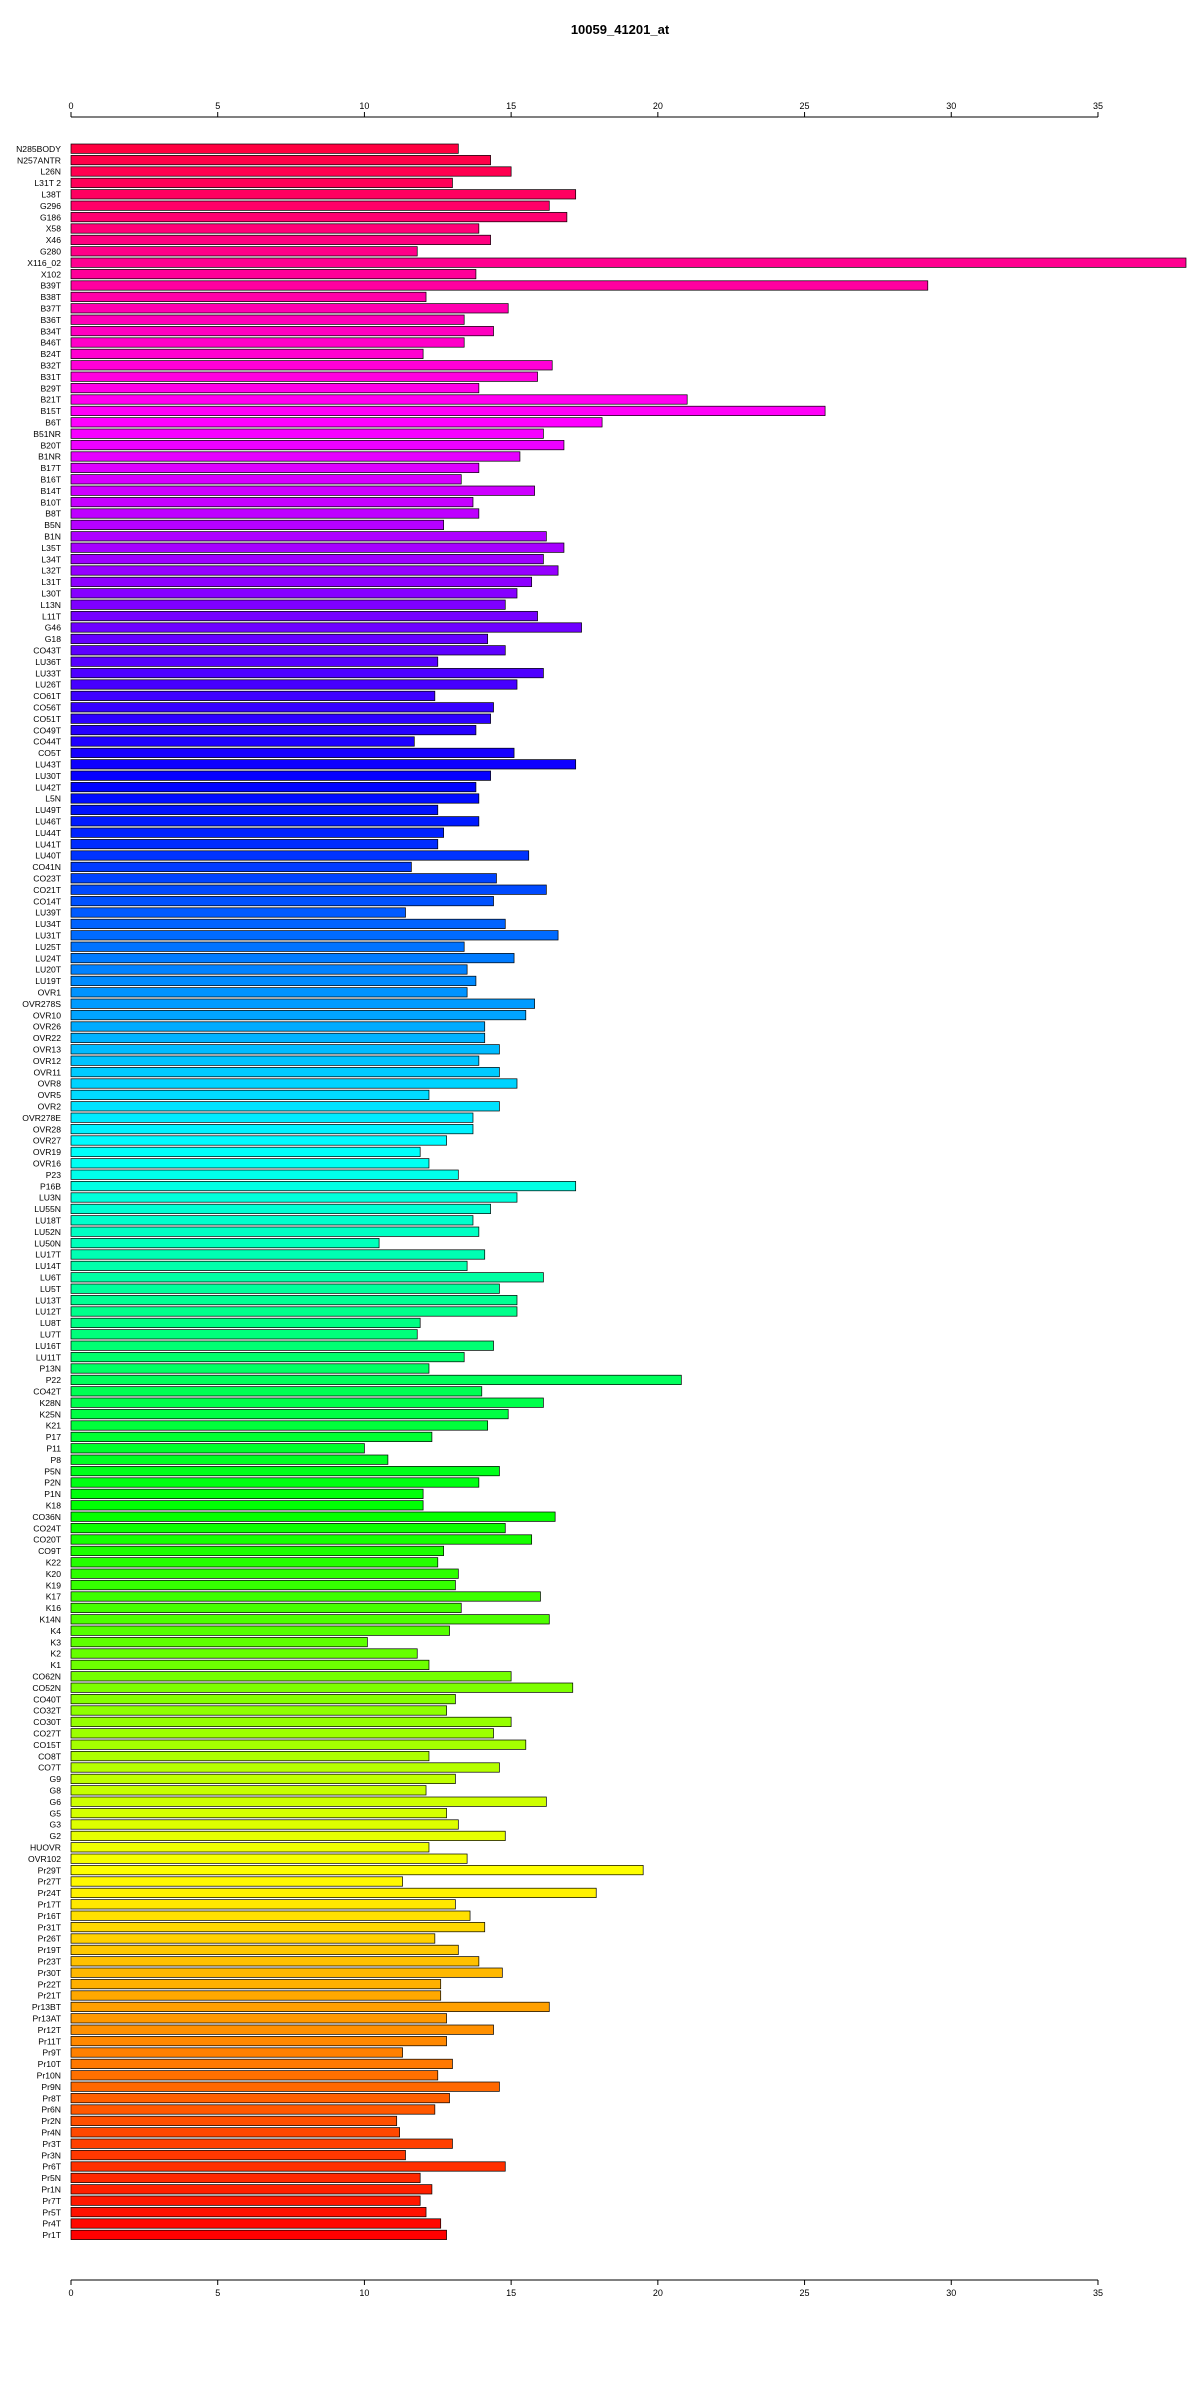  What do you see at coordinates (217, 2293) in the screenshot?
I see `bottom-axis-tick-label: 5` at bounding box center [217, 2293].